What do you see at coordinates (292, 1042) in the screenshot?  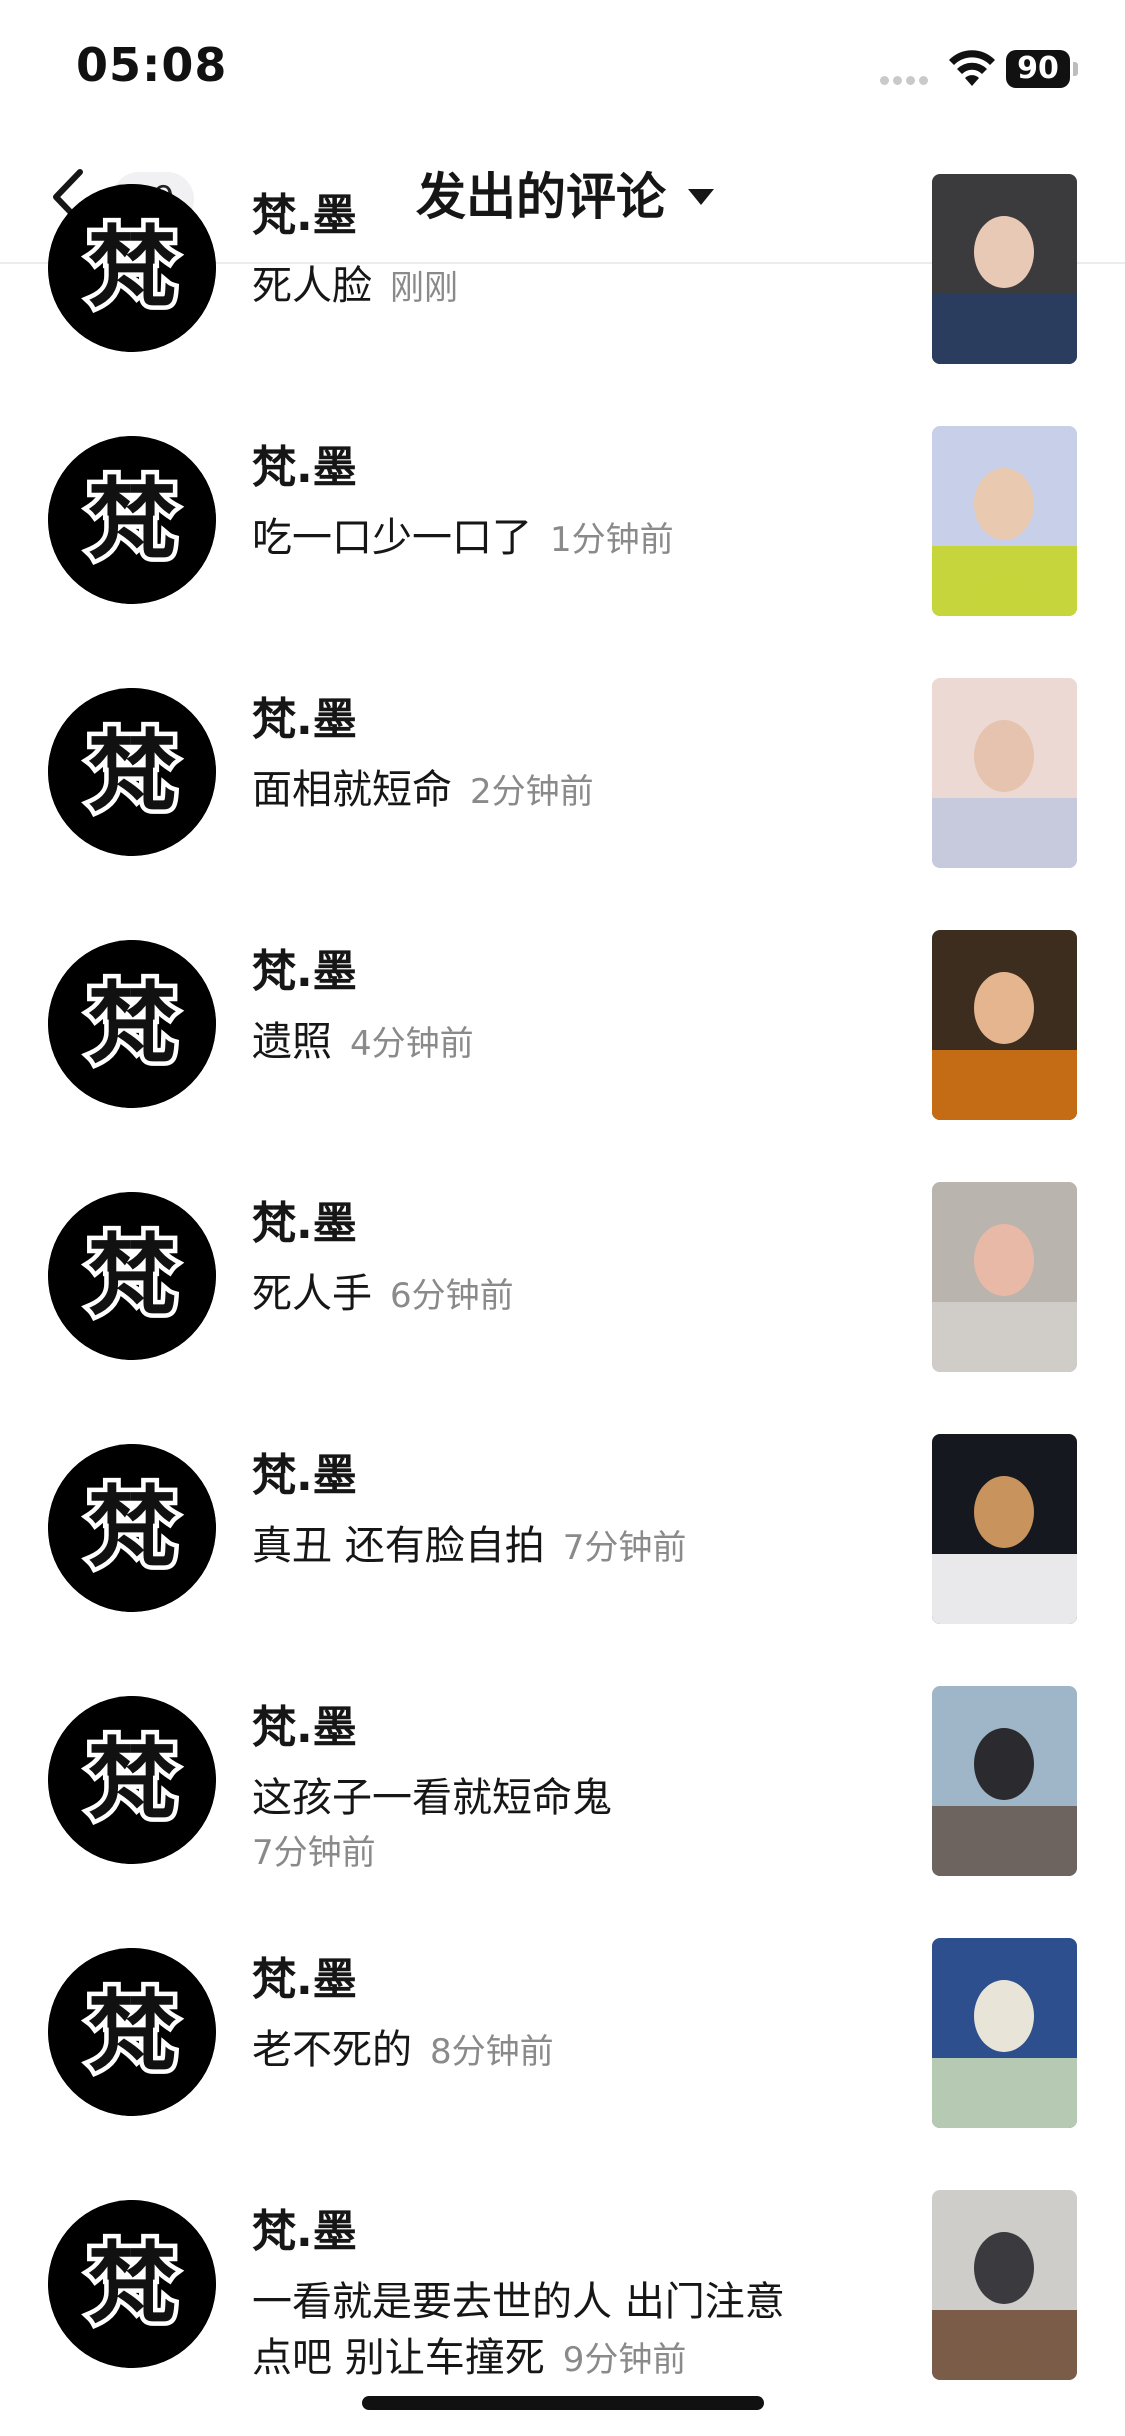 I see `comment-text: 遗照` at bounding box center [292, 1042].